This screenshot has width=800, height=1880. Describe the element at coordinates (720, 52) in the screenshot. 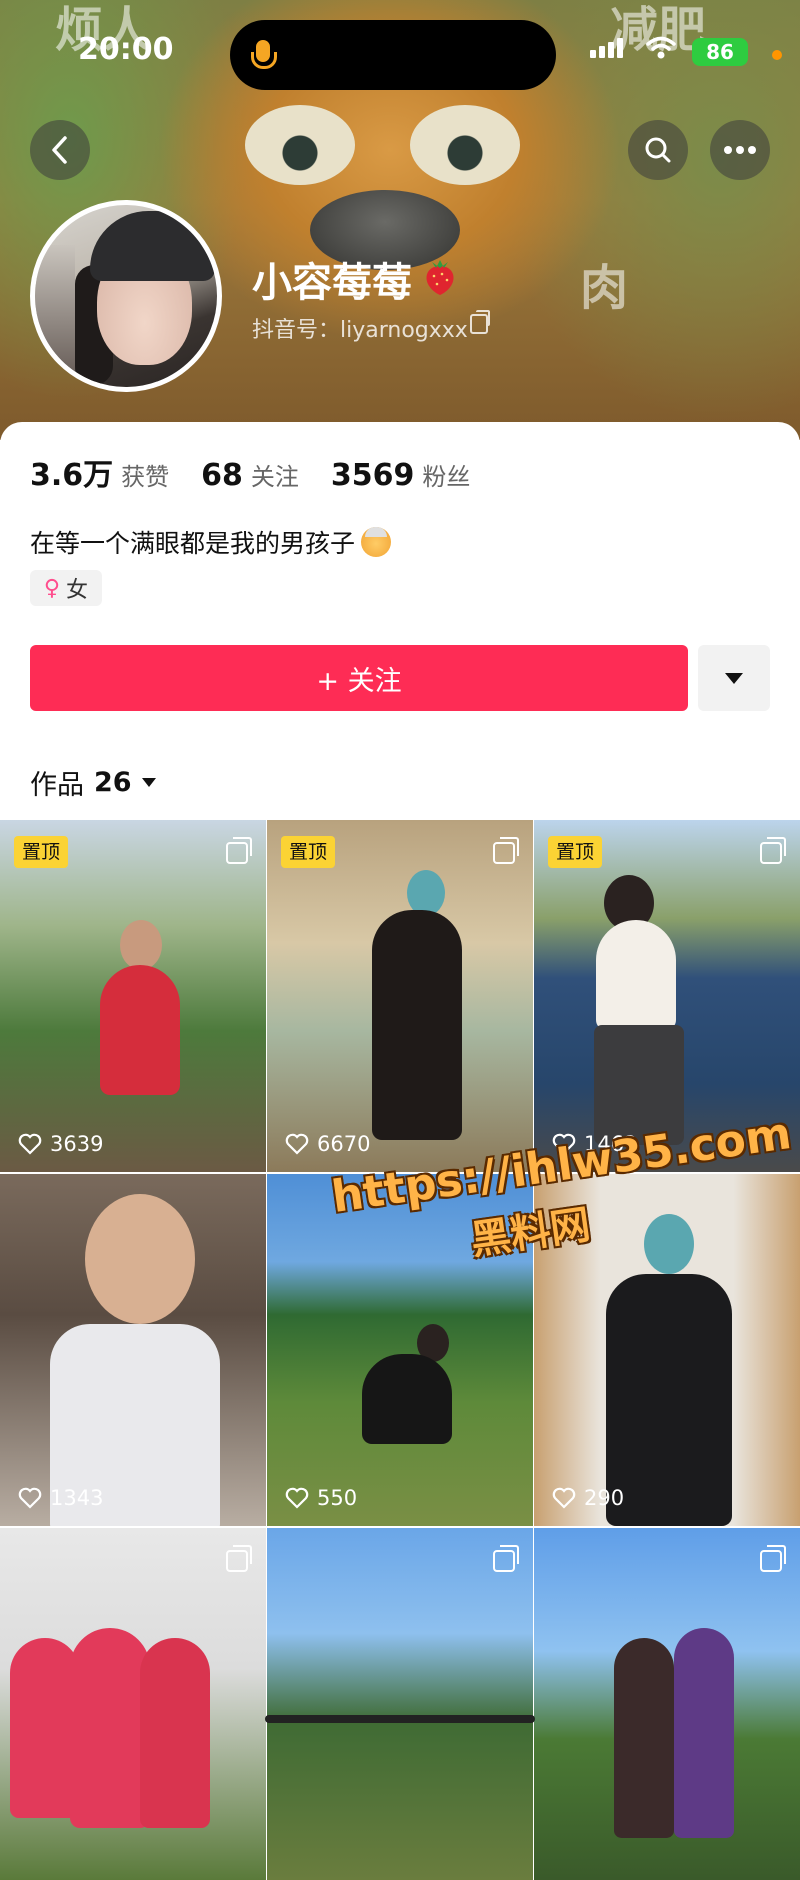

I see `battery-indicator: 86` at that location.